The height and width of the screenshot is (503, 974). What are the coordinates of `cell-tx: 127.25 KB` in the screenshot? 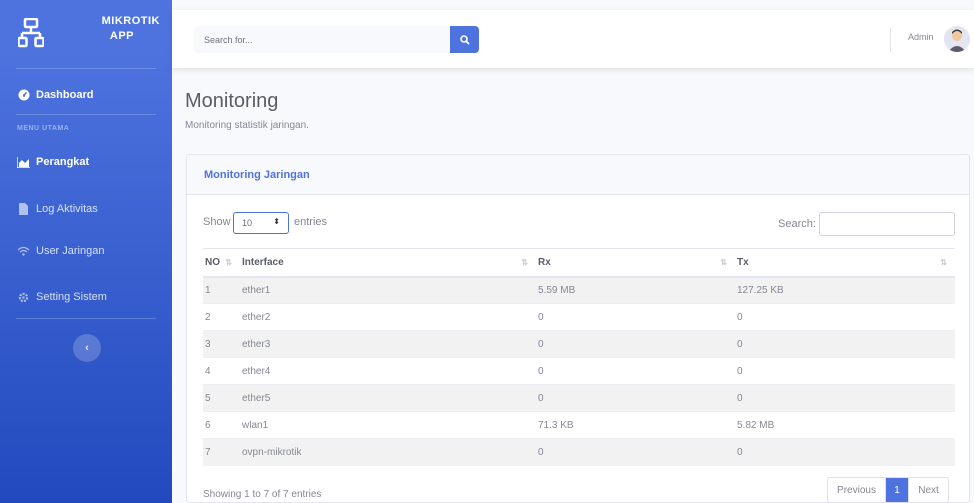 It's located at (845, 290).